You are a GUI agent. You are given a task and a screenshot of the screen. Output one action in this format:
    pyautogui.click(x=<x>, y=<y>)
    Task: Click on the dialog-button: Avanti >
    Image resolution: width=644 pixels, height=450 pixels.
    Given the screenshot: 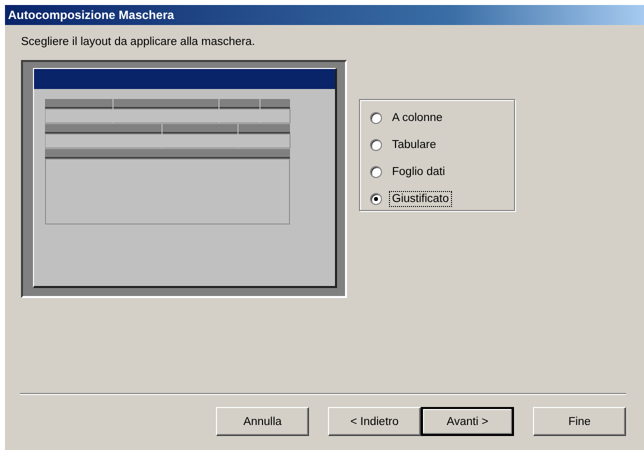 What is the action you would take?
    pyautogui.click(x=467, y=421)
    